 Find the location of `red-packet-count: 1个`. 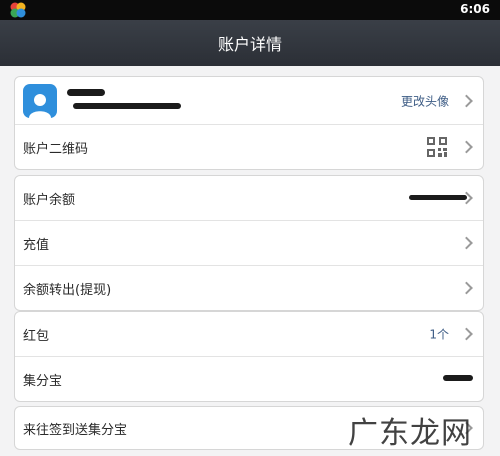

red-packet-count: 1个 is located at coordinates (439, 334).